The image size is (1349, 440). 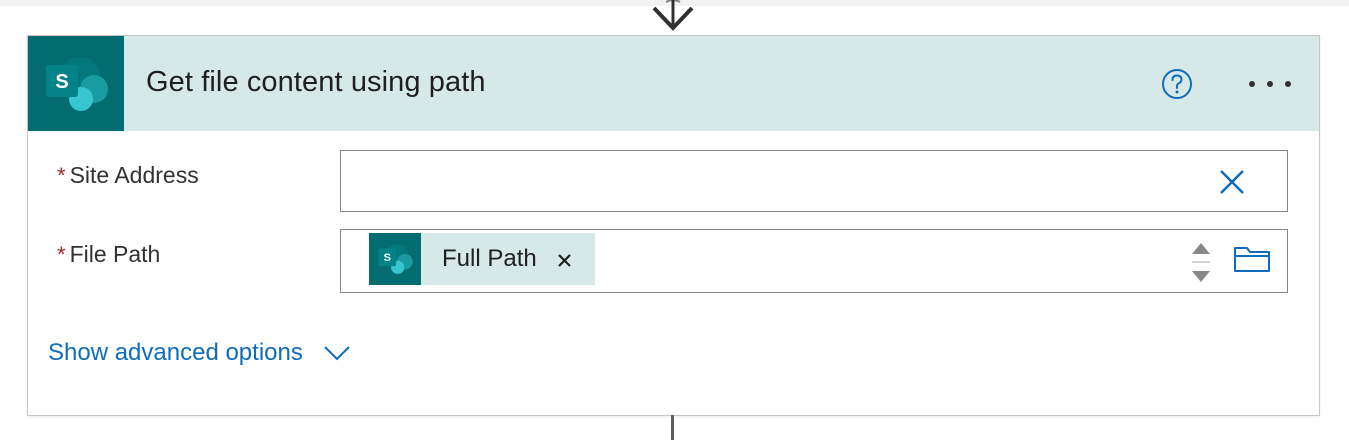 I want to click on show-advanced-options-label: Show advanced options, so click(x=175, y=352).